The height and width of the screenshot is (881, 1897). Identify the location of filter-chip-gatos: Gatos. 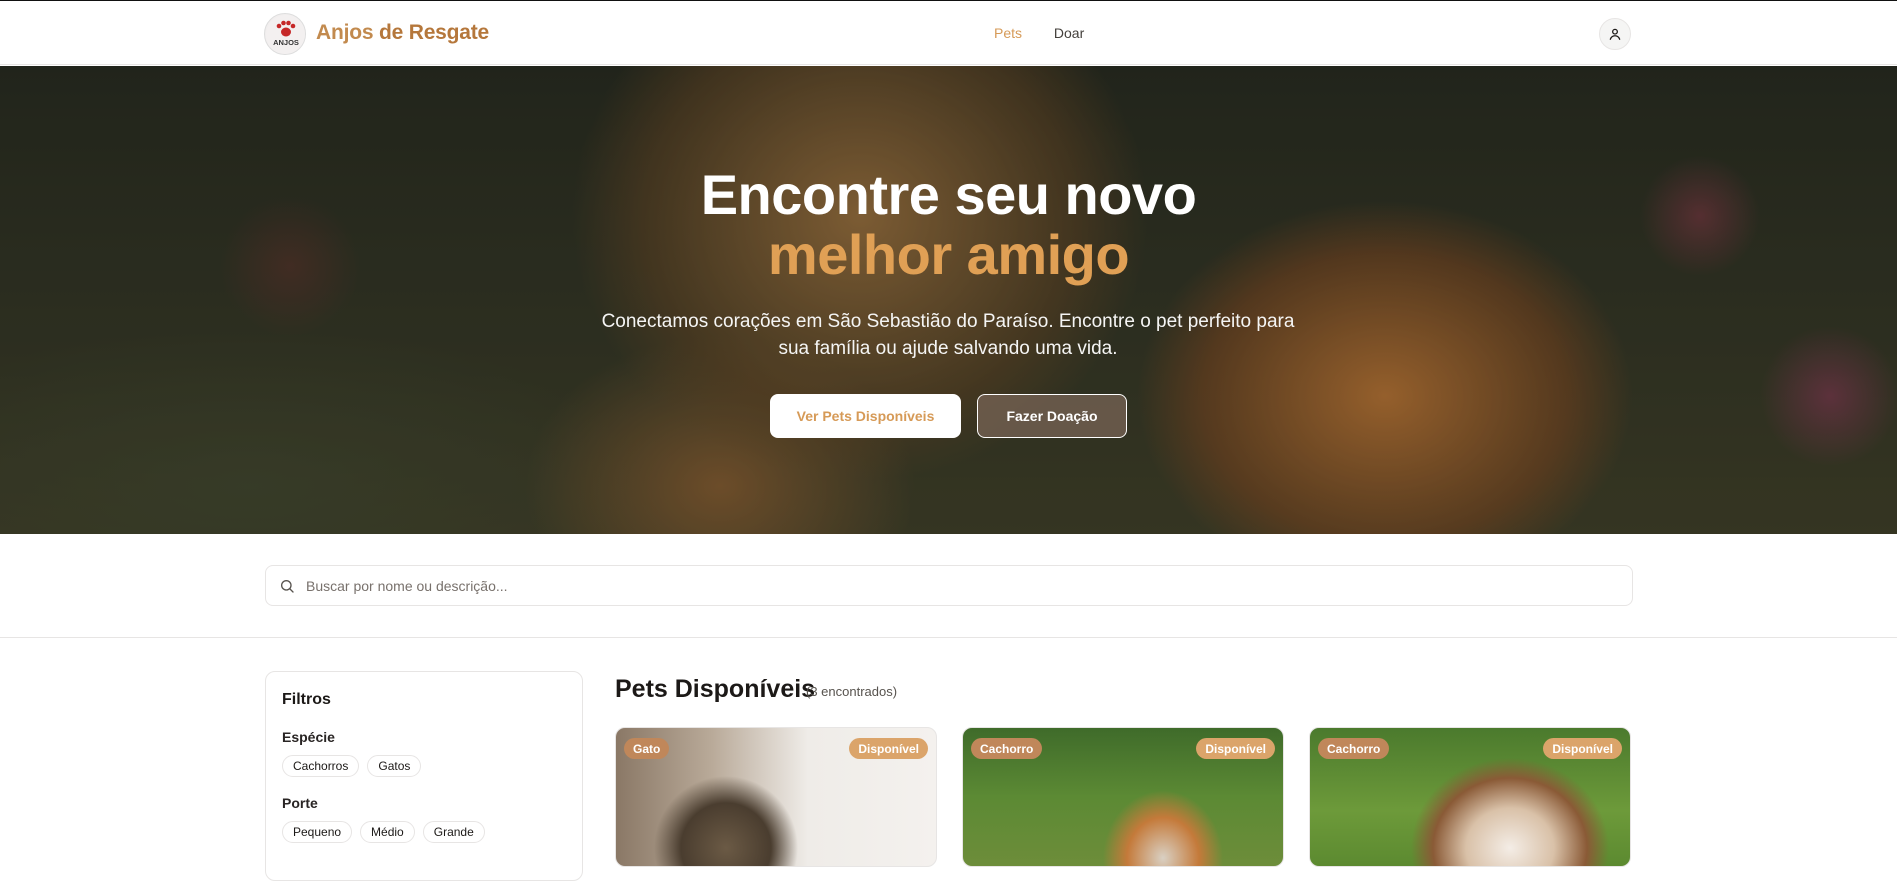
(394, 766).